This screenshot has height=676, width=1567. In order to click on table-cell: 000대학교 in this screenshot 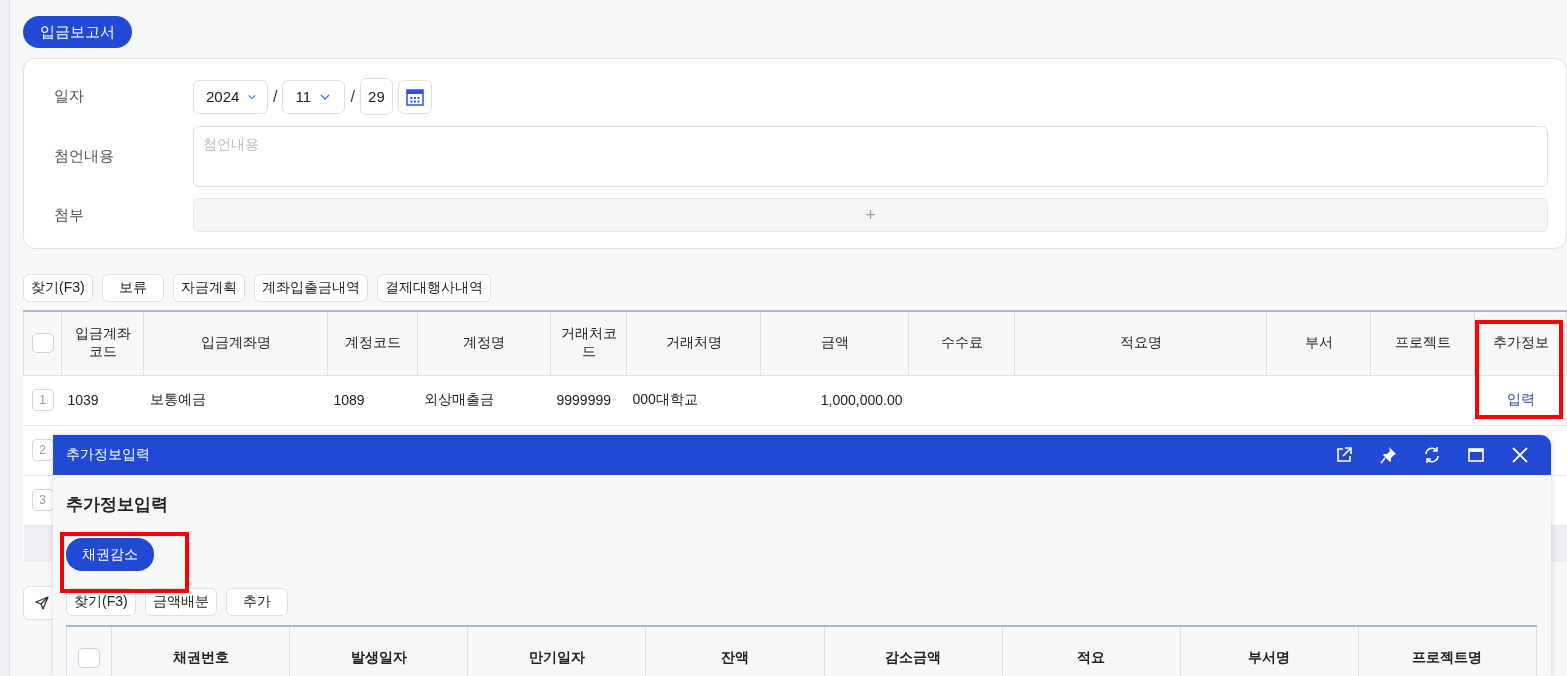, I will do `click(665, 399)`.